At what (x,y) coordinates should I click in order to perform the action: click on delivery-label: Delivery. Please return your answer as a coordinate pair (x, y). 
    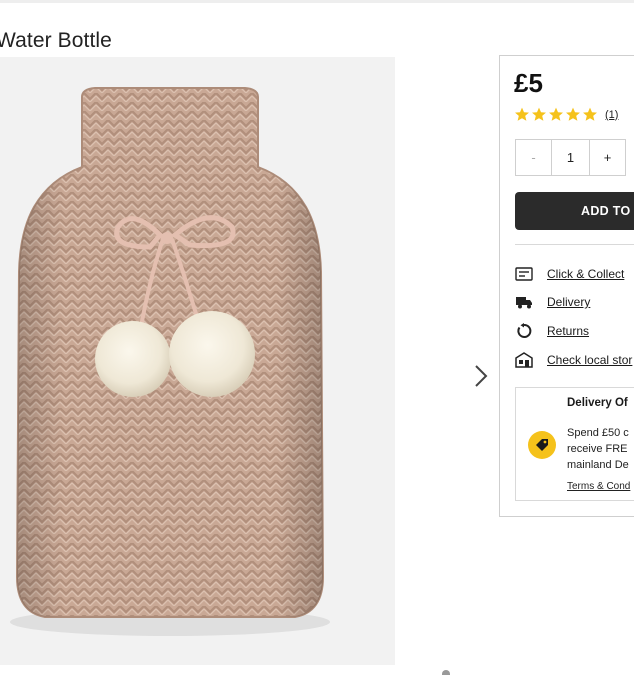
    Looking at the image, I should click on (569, 302).